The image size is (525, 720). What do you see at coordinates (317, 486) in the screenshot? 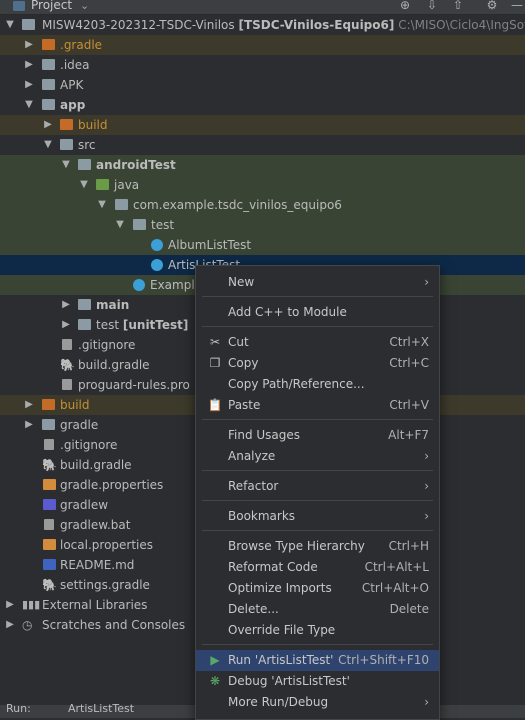
I see `menu-item-refactor: Refactor ›` at bounding box center [317, 486].